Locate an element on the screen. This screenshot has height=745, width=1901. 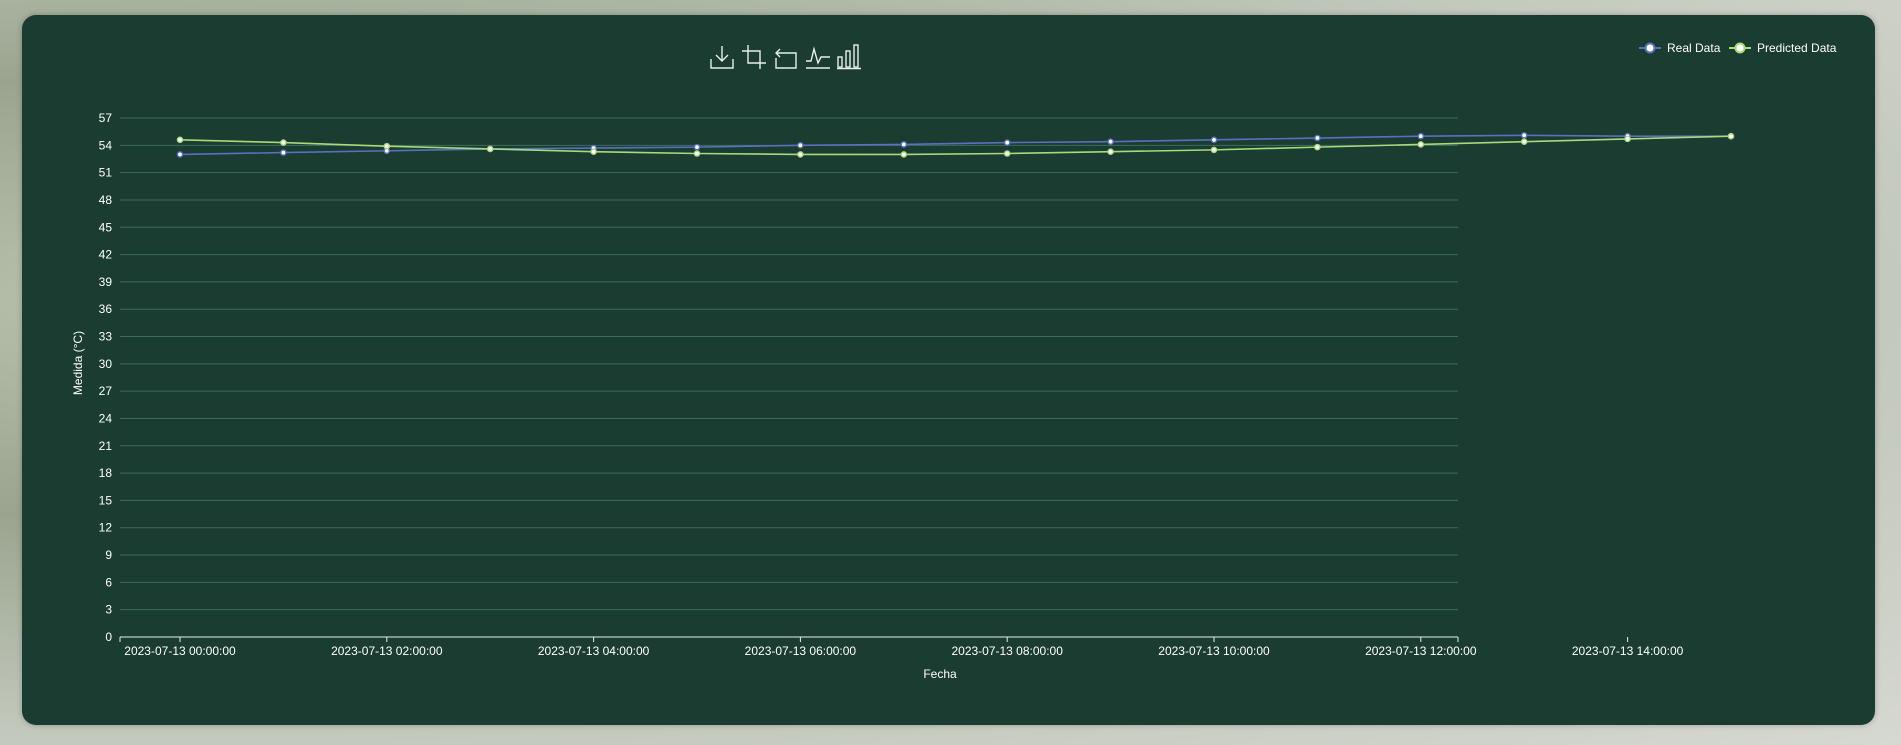
y-tick-label: 39 is located at coordinates (106, 282).